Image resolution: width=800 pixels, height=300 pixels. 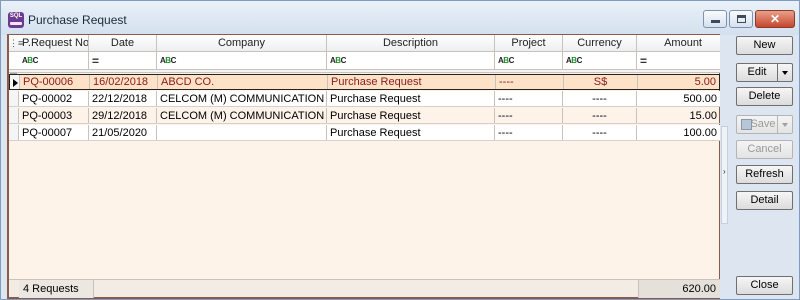 I want to click on close-button: Close, so click(x=764, y=285).